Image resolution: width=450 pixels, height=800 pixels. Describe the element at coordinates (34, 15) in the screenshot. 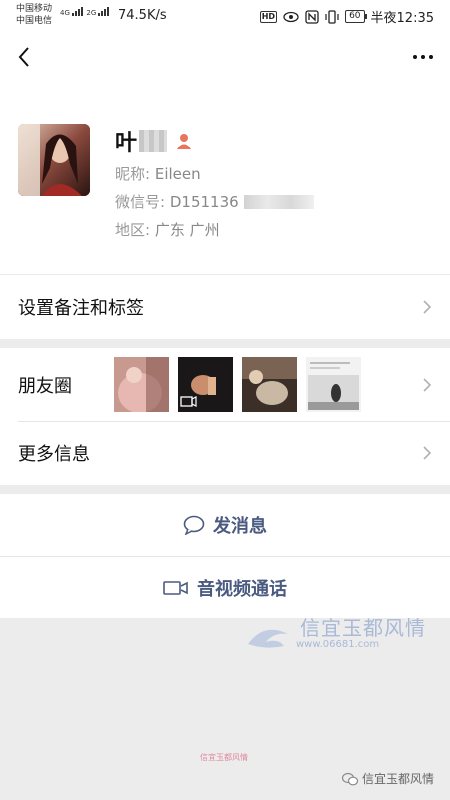

I see `carrier-info: 中国移动 中国电信` at that location.